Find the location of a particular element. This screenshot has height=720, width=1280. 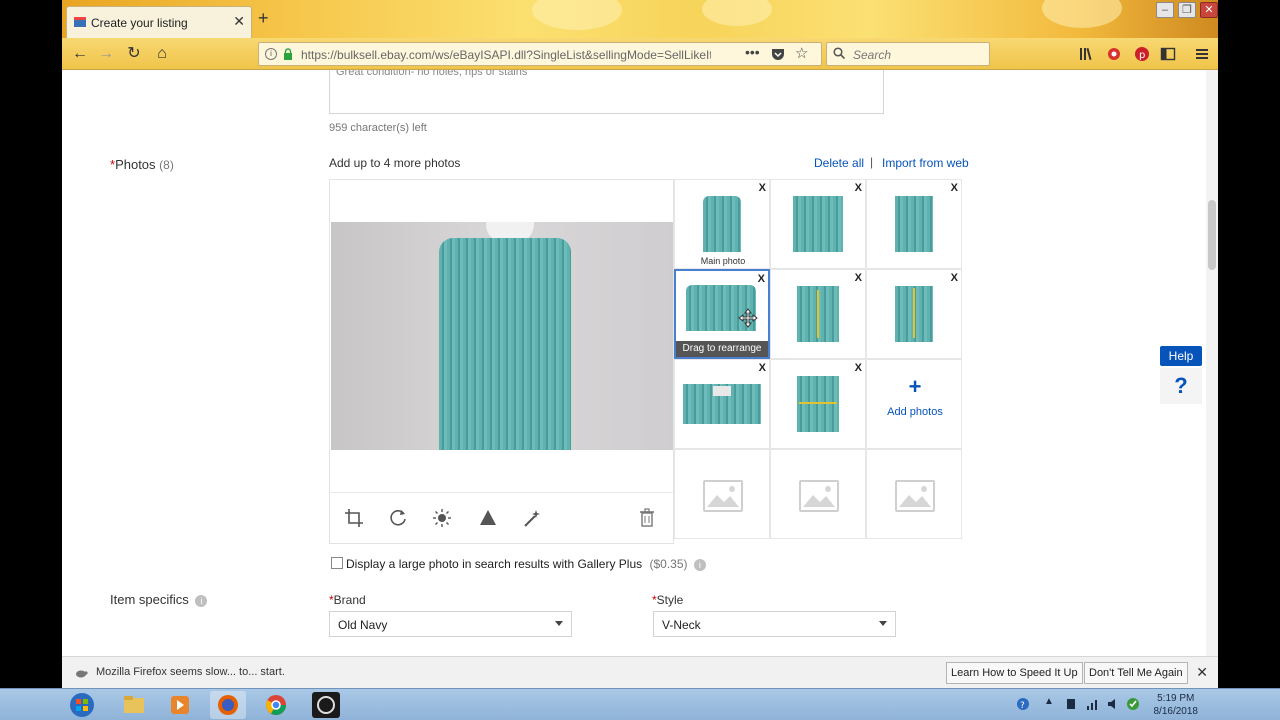

title-bar: Create your listing ✕ + – ❐ ✕ is located at coordinates (640, 19).